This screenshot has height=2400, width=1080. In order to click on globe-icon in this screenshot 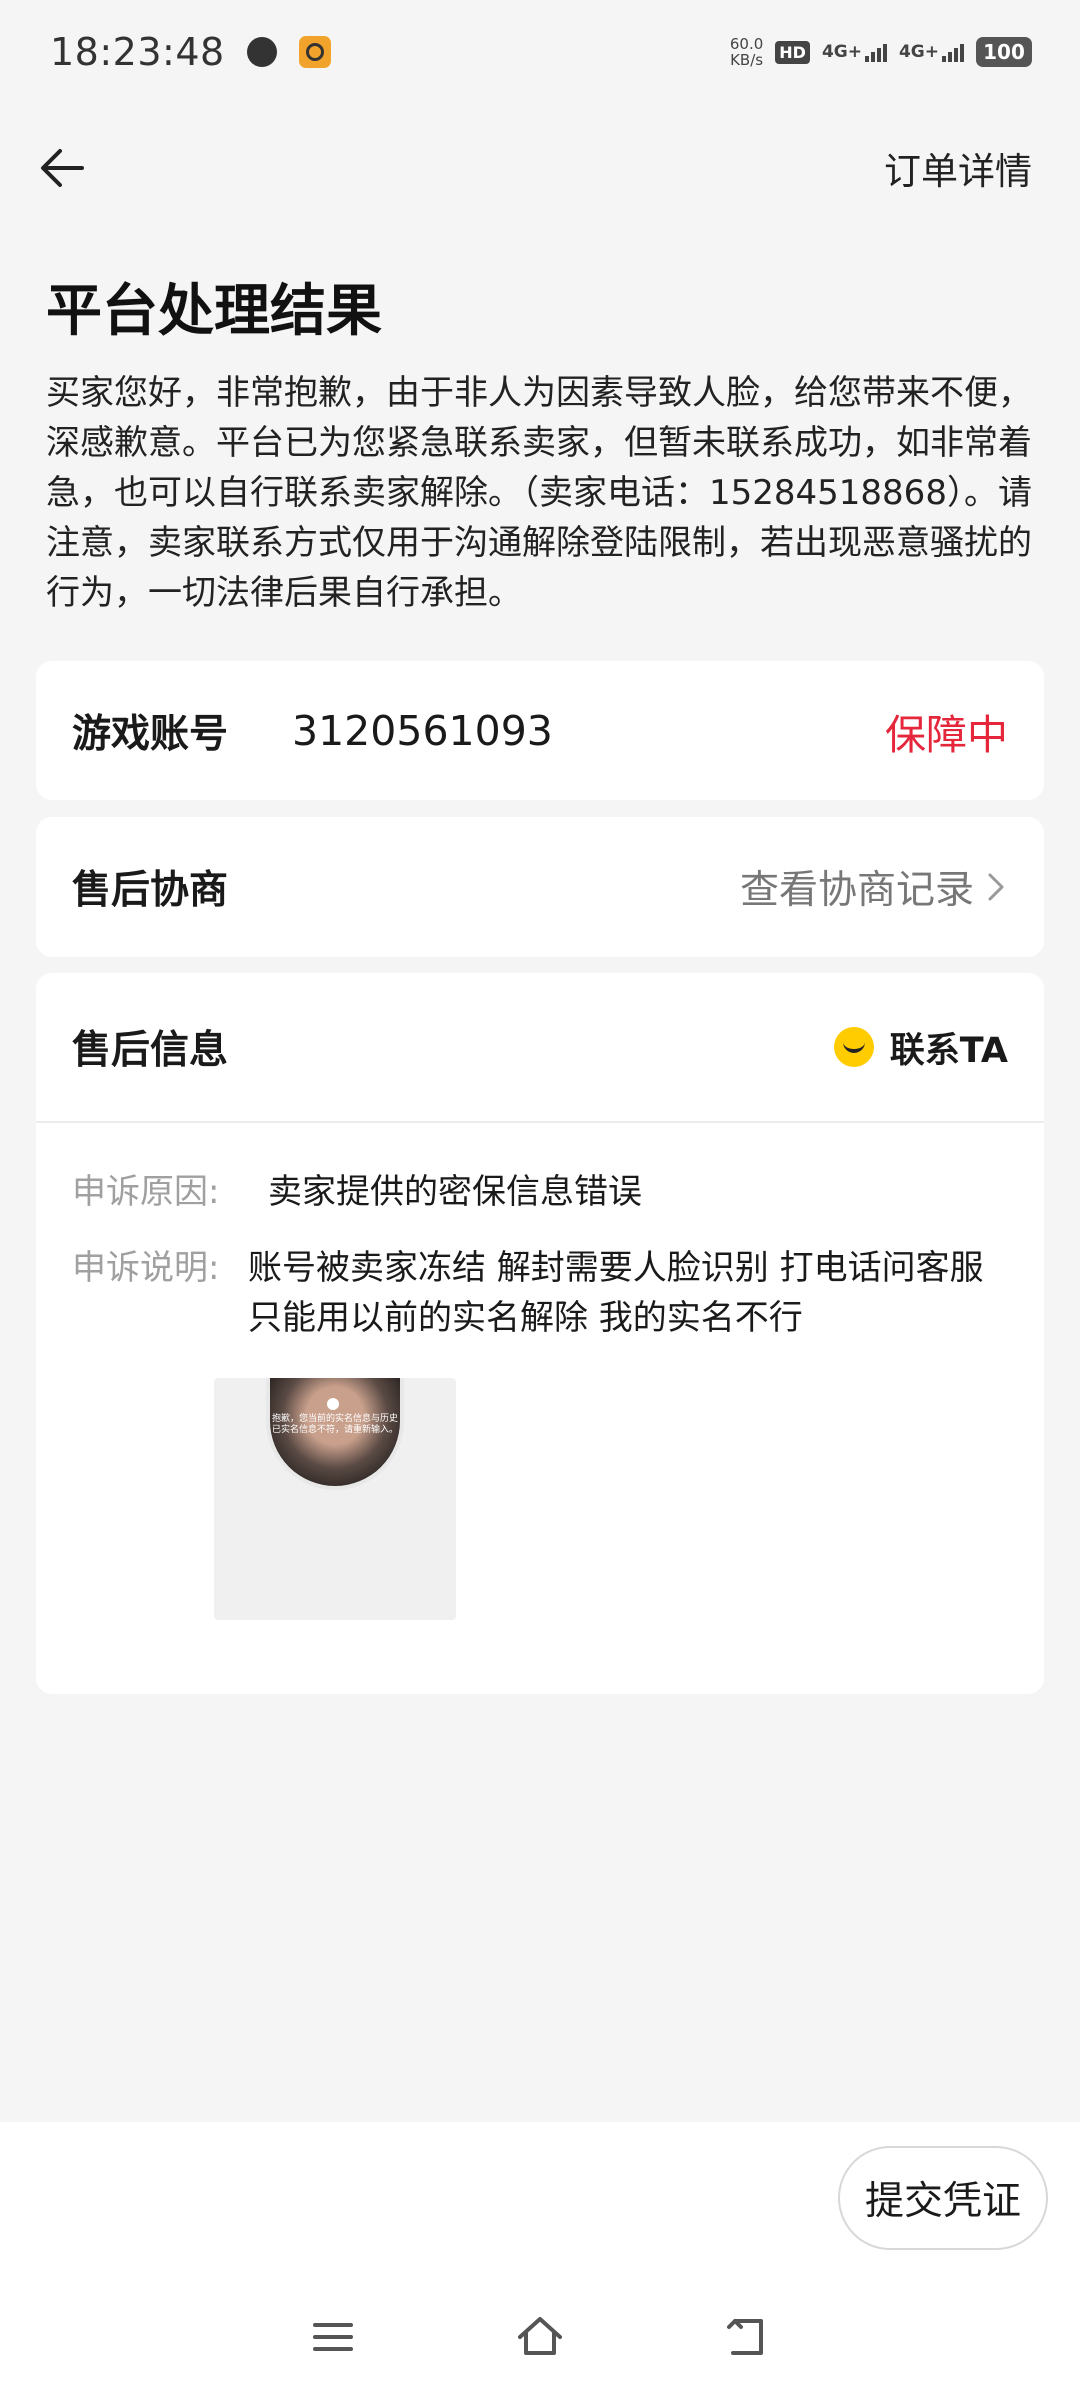, I will do `click(261, 52)`.